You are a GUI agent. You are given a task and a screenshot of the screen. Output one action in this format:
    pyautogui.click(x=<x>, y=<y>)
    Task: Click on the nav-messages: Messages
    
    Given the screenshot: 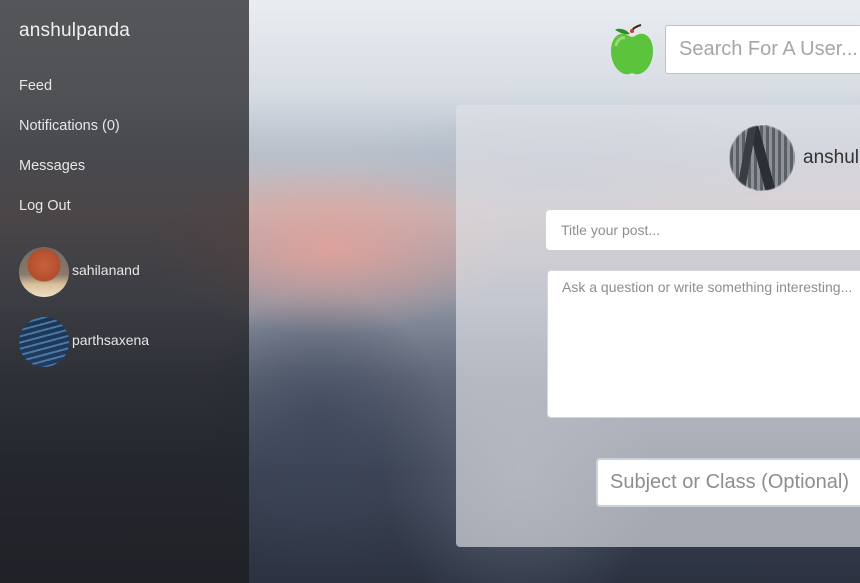 What is the action you would take?
    pyautogui.click(x=52, y=166)
    